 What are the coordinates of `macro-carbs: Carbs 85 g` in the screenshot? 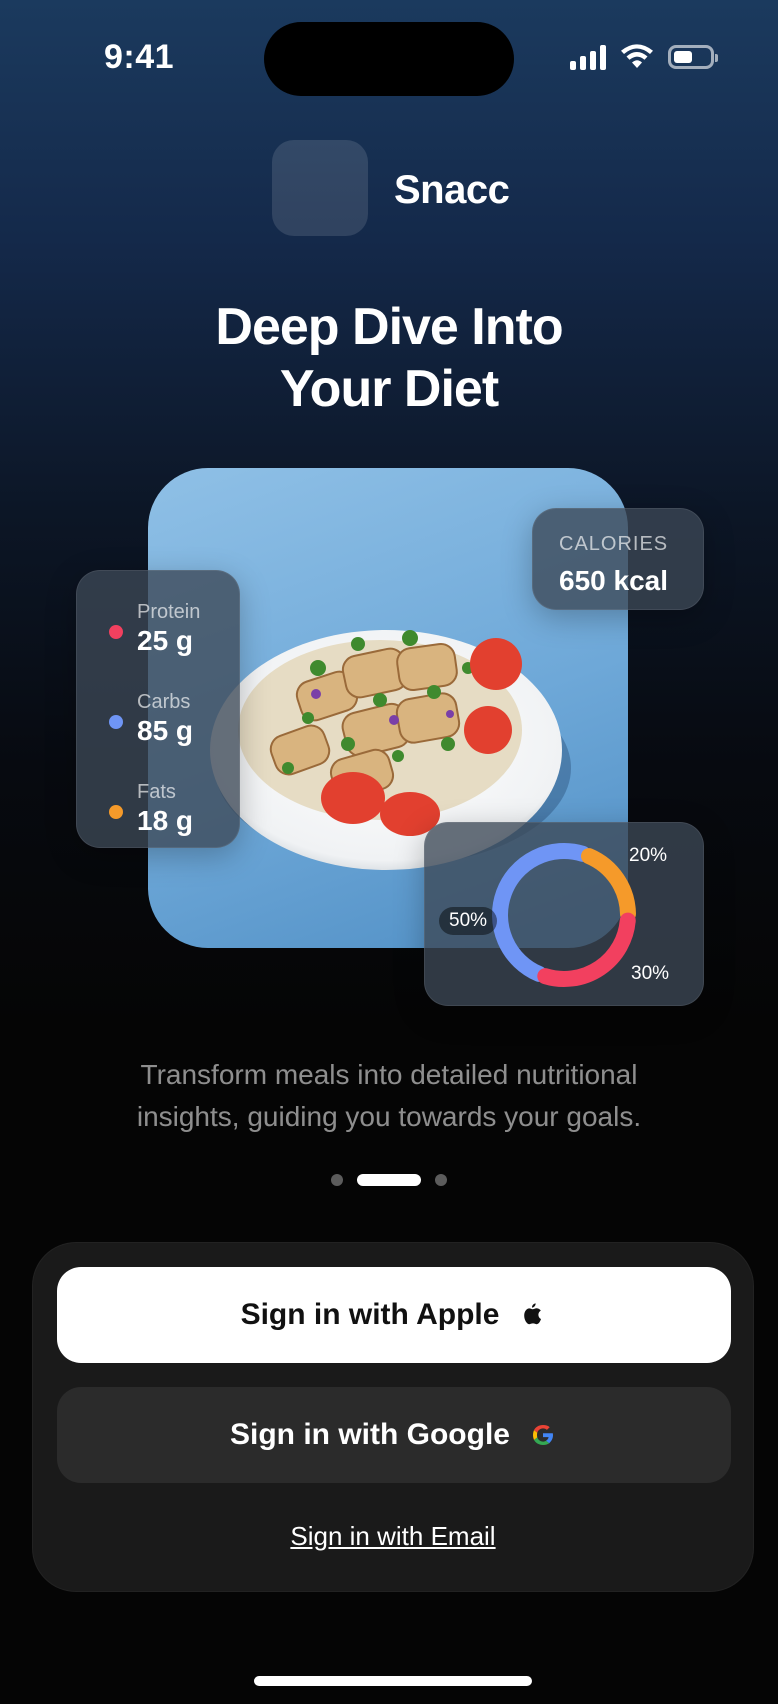 It's located at (158, 713).